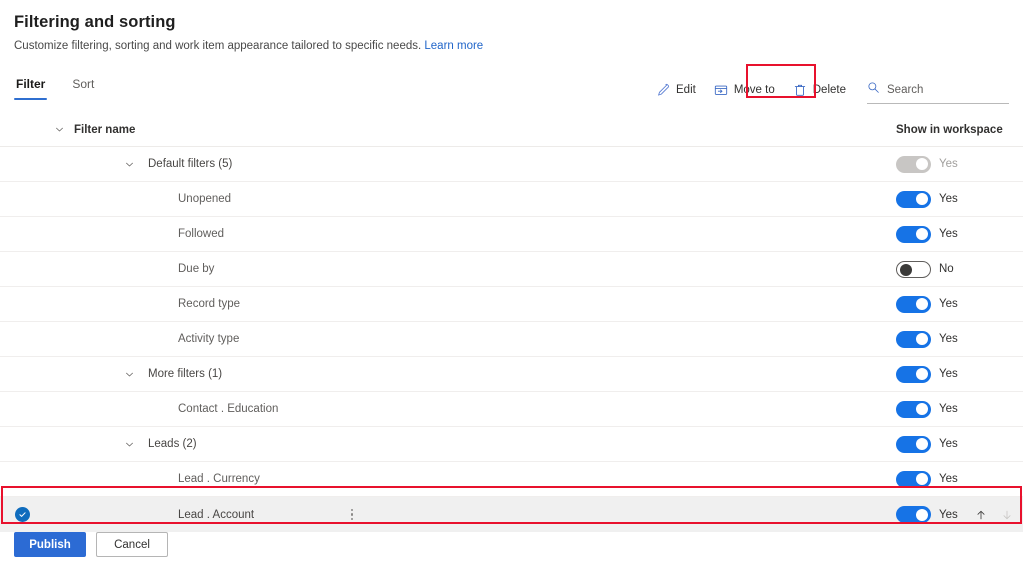 The height and width of the screenshot is (570, 1023). What do you see at coordinates (949, 129) in the screenshot?
I see `column-header-show-in-workspace: Show in workspace` at bounding box center [949, 129].